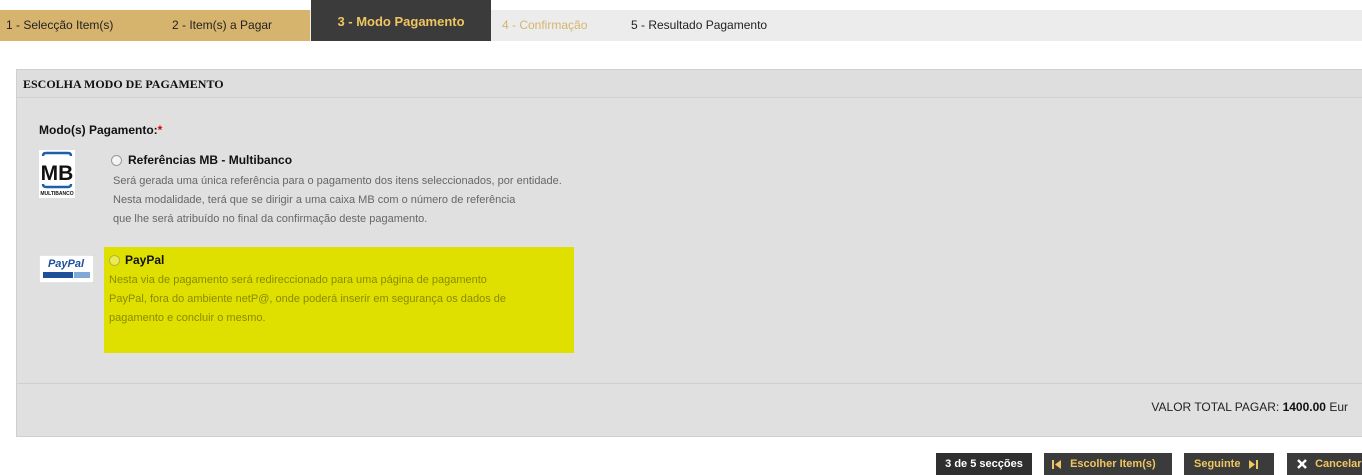 This screenshot has height=475, width=1362. I want to click on step-resultado-pagamento: 5 - Resultado Pagamento, so click(699, 25).